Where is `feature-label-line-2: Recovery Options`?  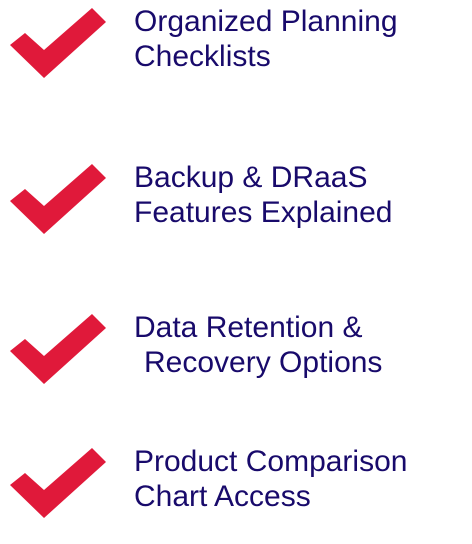 feature-label-line-2: Recovery Options is located at coordinates (263, 362).